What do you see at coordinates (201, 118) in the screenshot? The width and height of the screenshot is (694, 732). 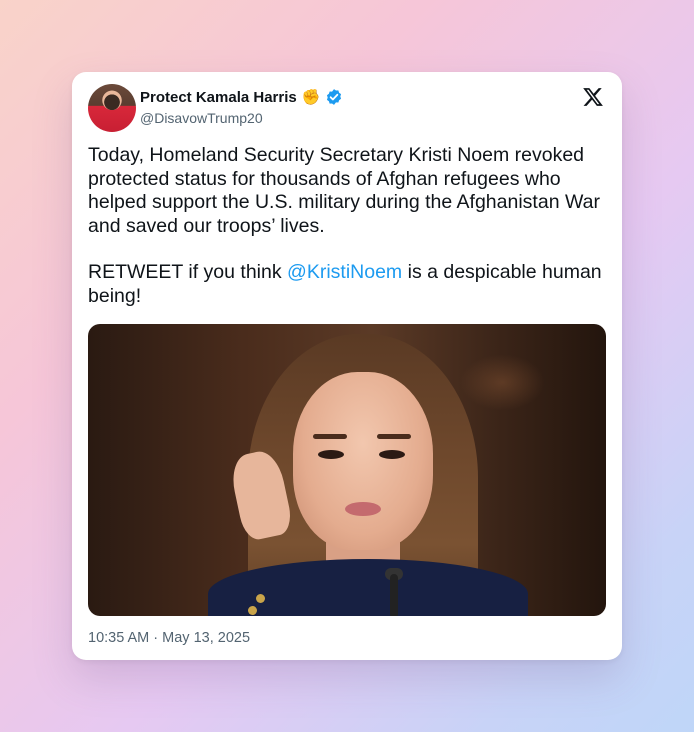 I see `author-handle: @DisavowTrump20` at bounding box center [201, 118].